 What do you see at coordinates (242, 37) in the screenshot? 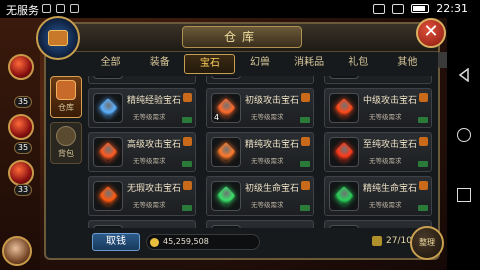
I see `window-title: 仓库` at bounding box center [242, 37].